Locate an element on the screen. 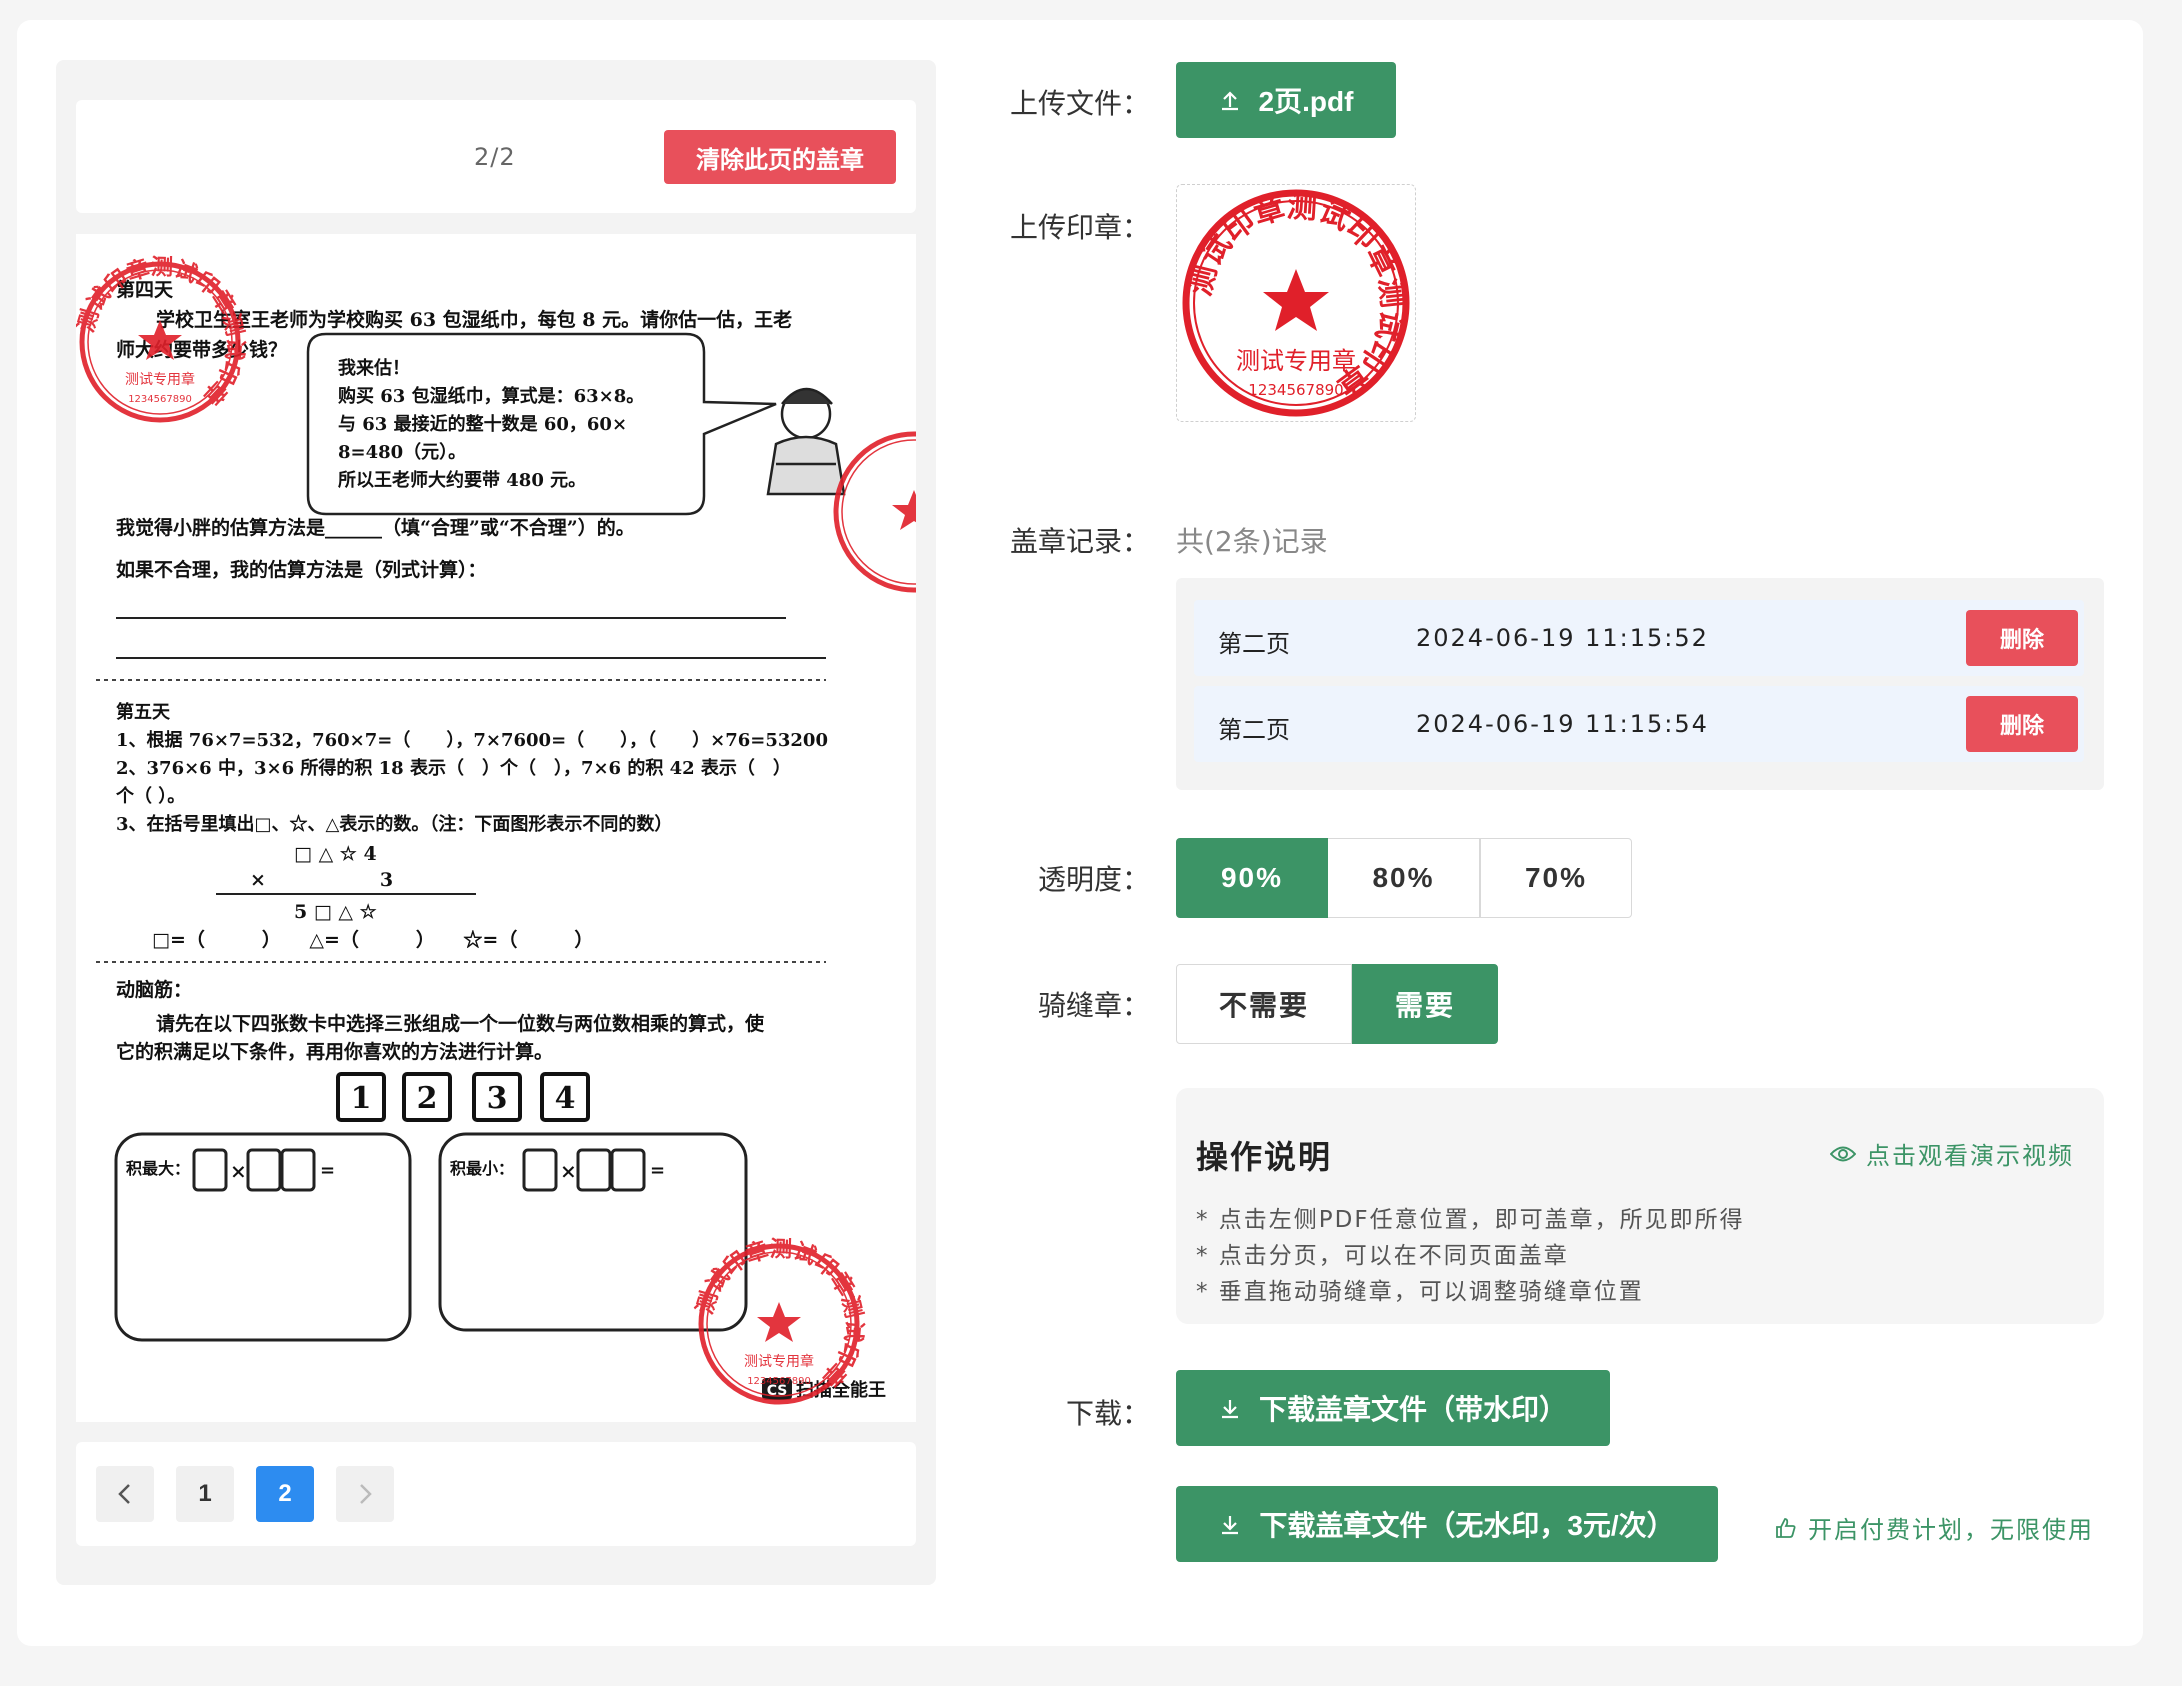 The image size is (2182, 1686). cartoon-boy-illustration is located at coordinates (806, 441).